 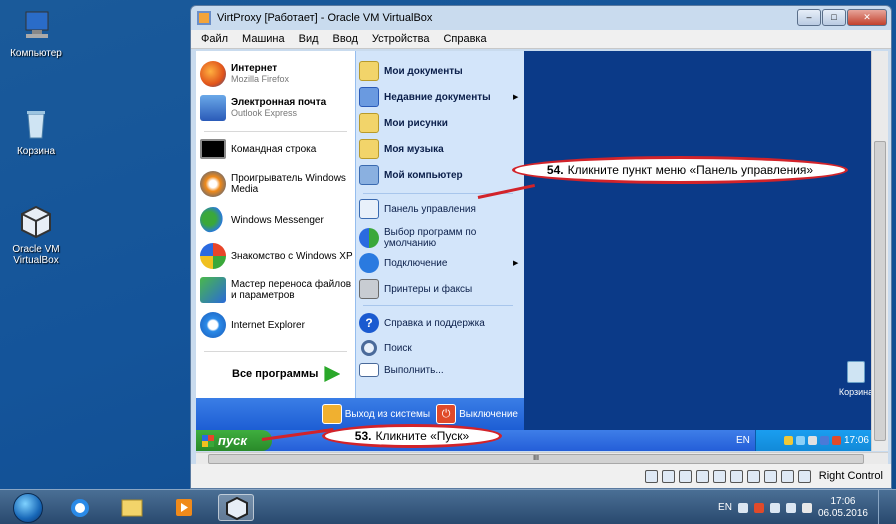 I want to click on firefox-icon, so click(x=213, y=74).